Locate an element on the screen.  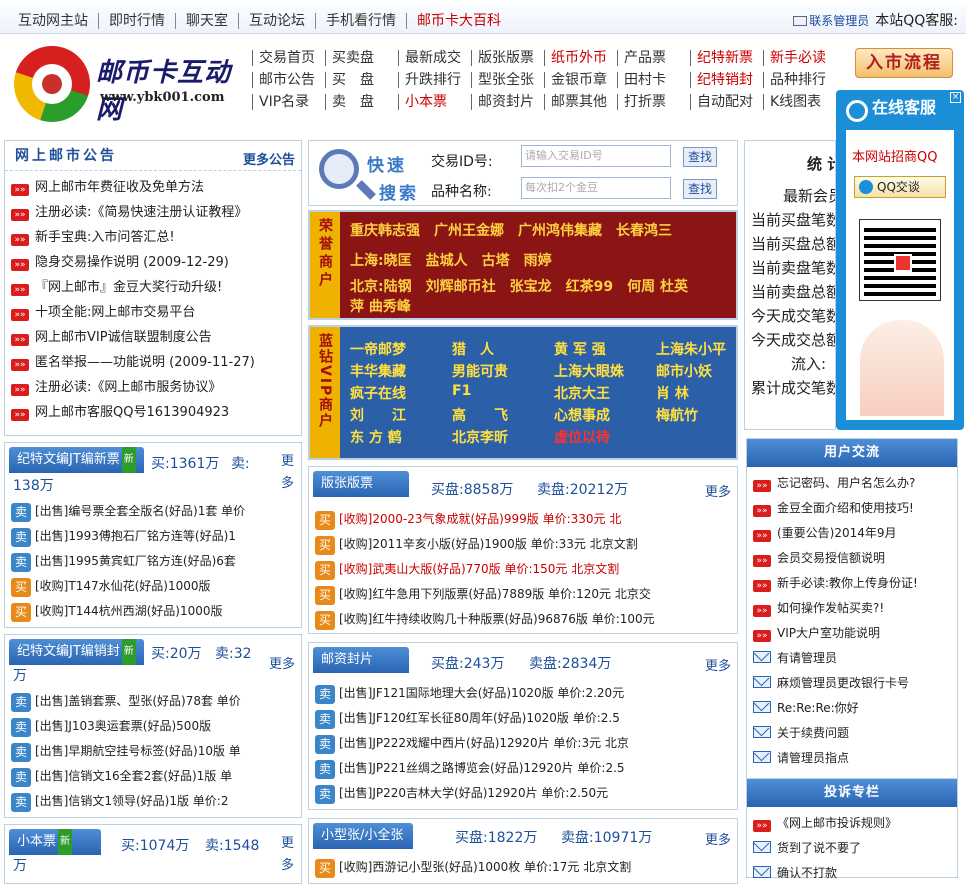
top-link: 即时行情 is located at coordinates (137, 21).